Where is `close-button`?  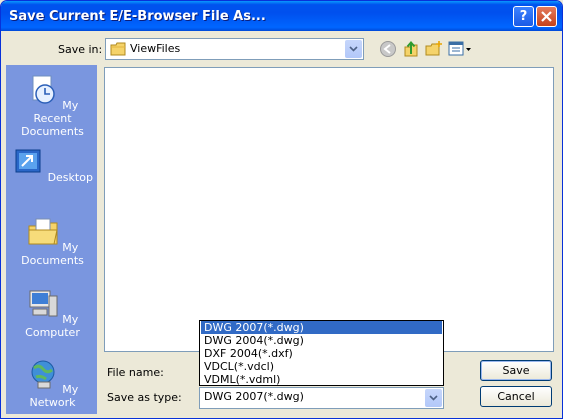 close-button is located at coordinates (546, 16).